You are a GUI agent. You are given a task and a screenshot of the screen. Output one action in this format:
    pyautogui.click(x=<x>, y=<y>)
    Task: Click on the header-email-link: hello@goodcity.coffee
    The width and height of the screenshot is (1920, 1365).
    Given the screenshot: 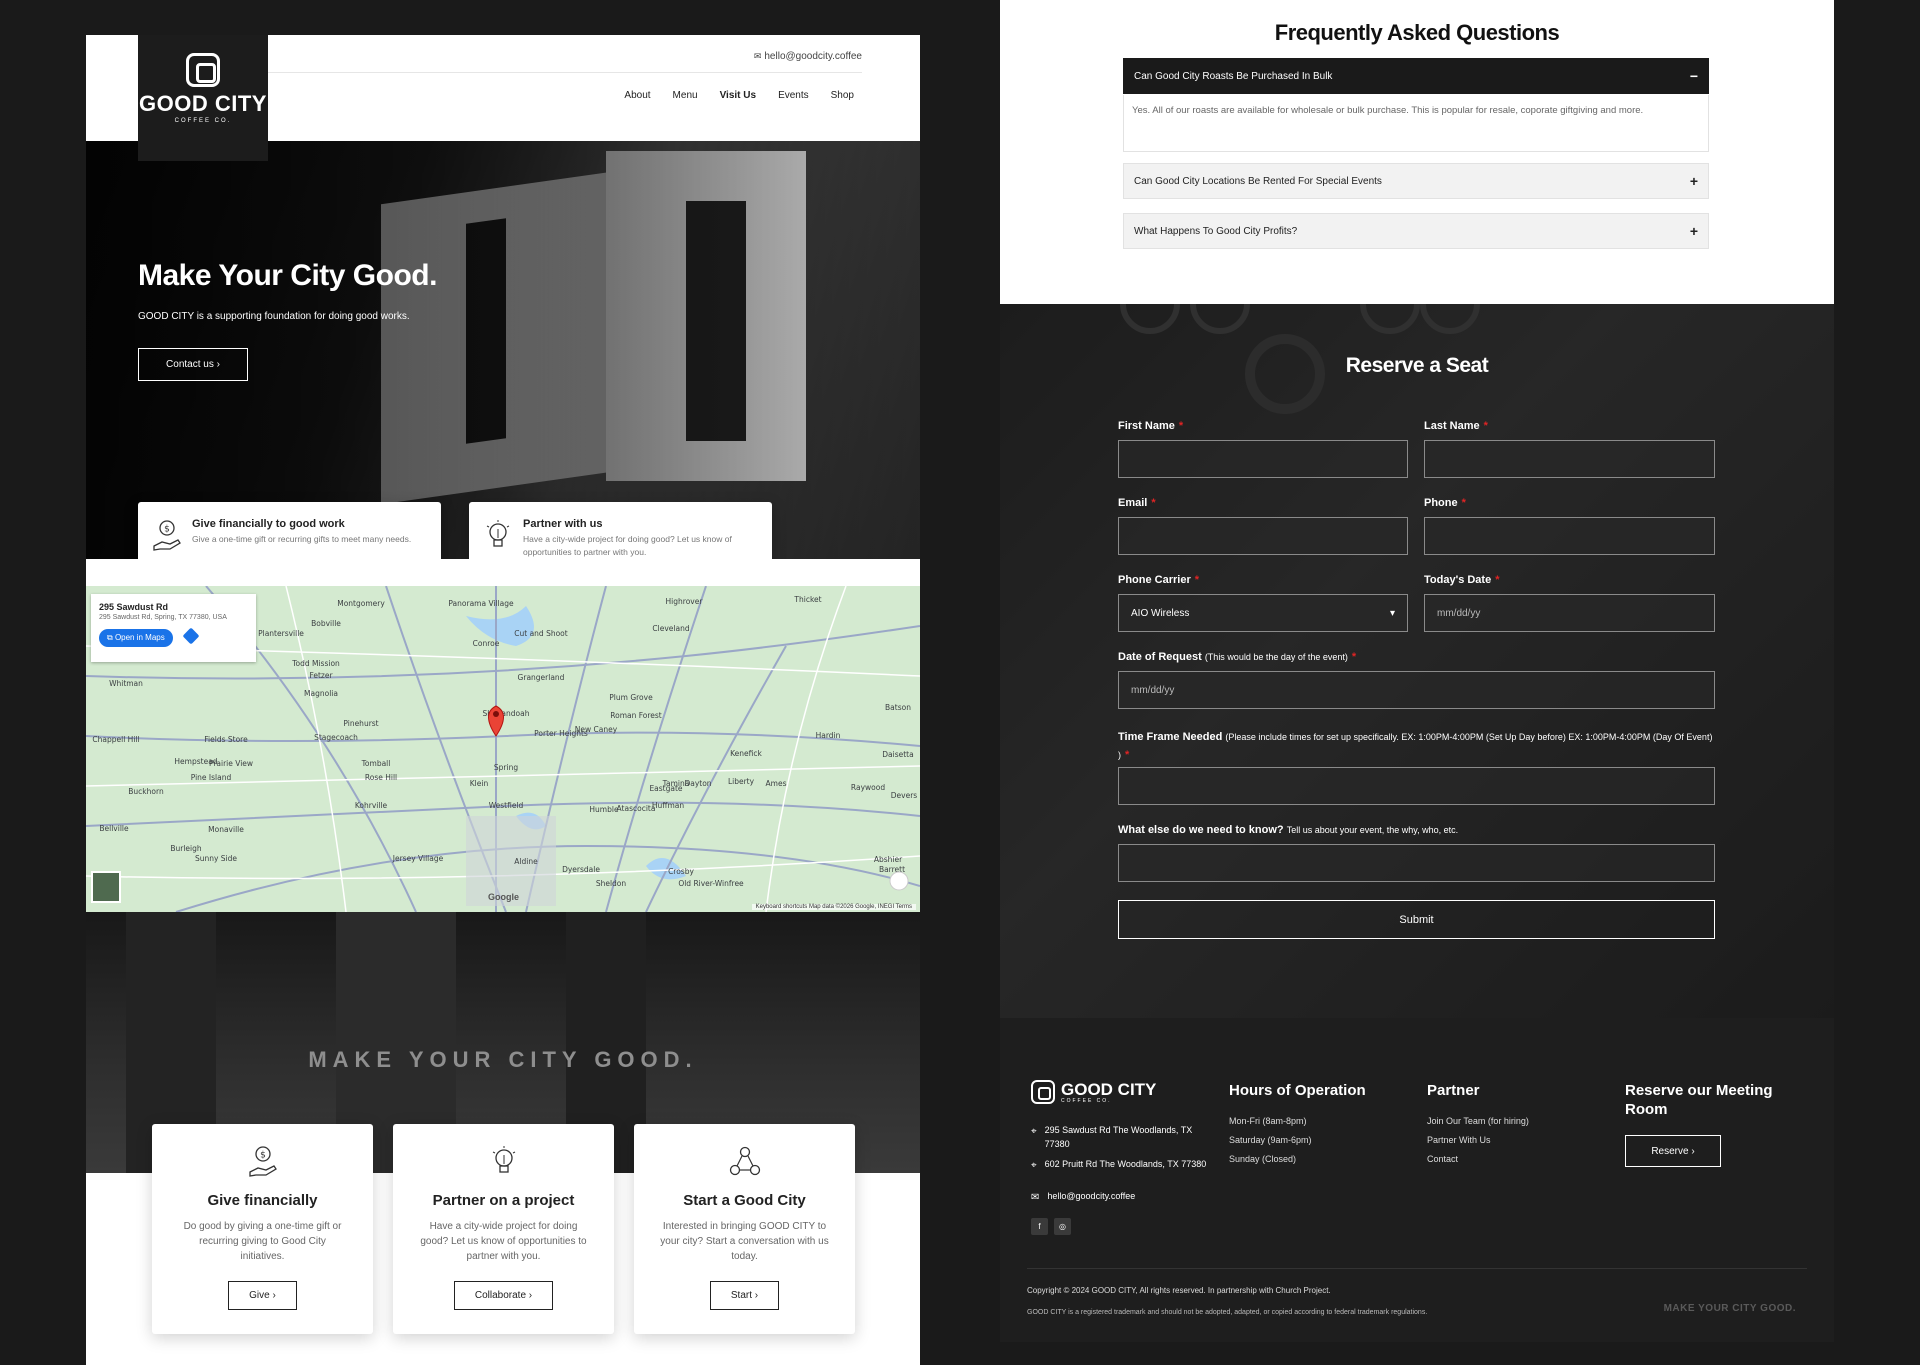 What is the action you would take?
    pyautogui.click(x=813, y=56)
    